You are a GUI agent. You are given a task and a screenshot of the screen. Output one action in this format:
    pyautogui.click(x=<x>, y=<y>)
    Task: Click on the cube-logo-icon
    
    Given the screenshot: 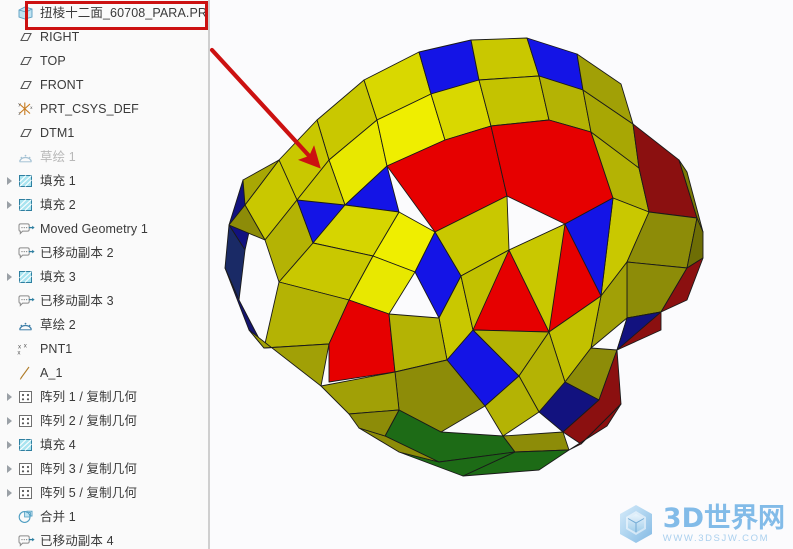 What is the action you would take?
    pyautogui.click(x=635, y=524)
    